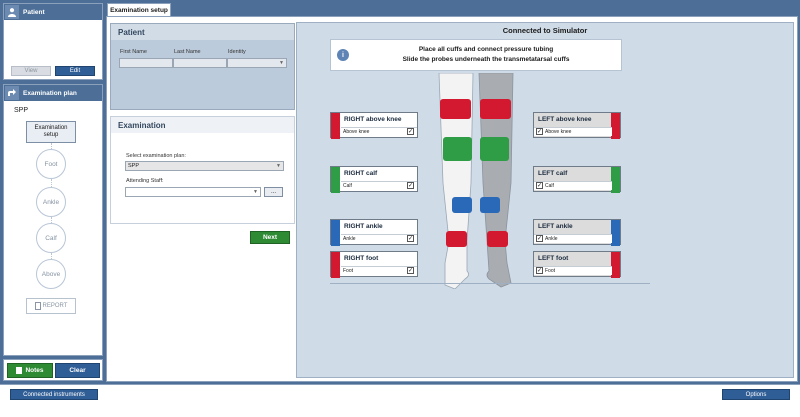  I want to click on identity-field: ▼, so click(257, 63).